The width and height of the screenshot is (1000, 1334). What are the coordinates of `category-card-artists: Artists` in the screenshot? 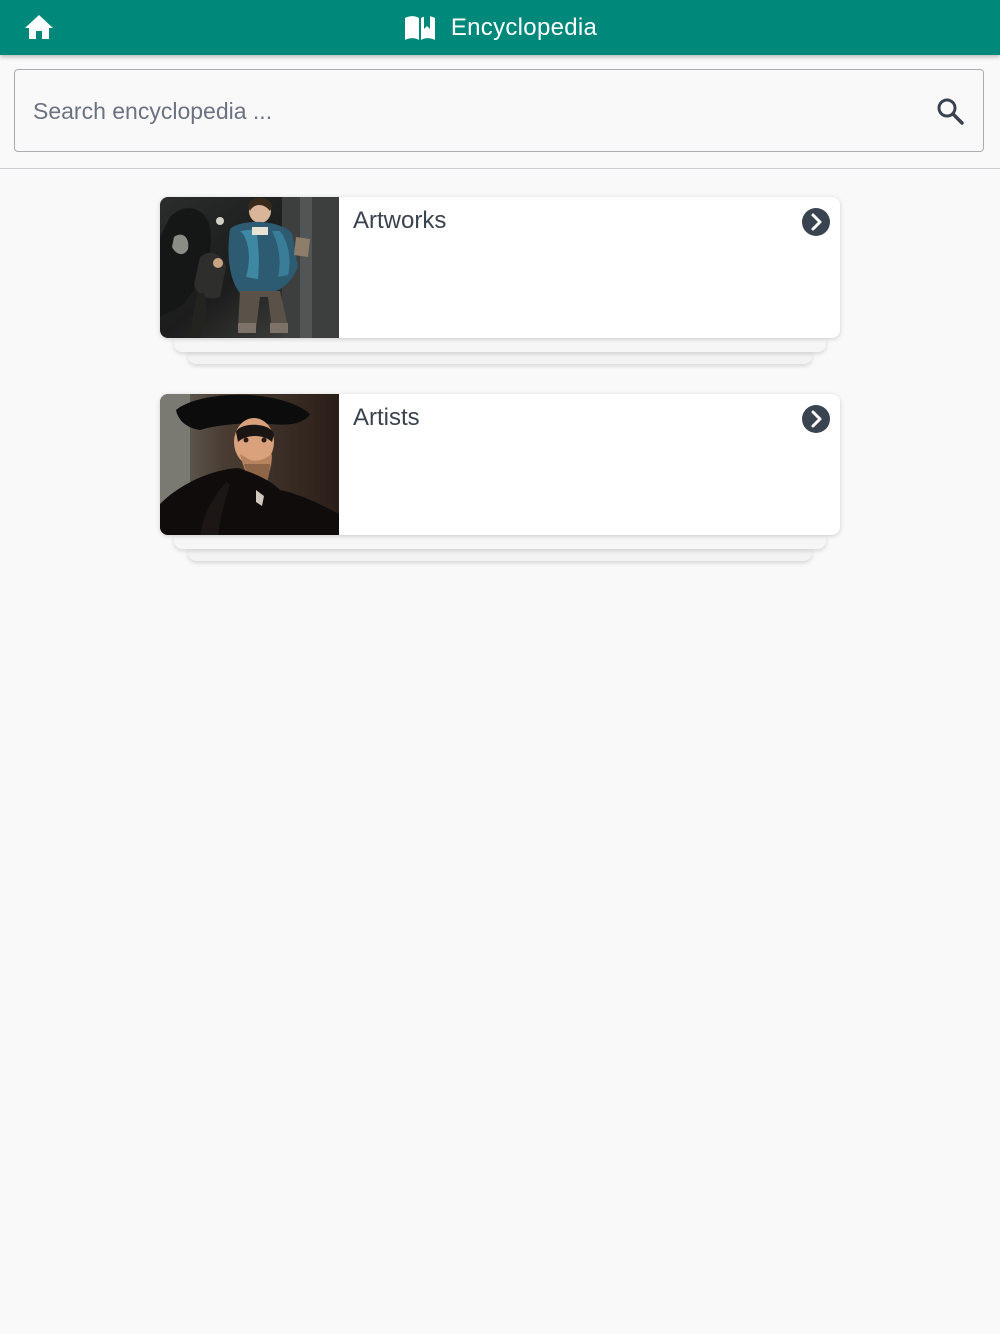 It's located at (500, 464).